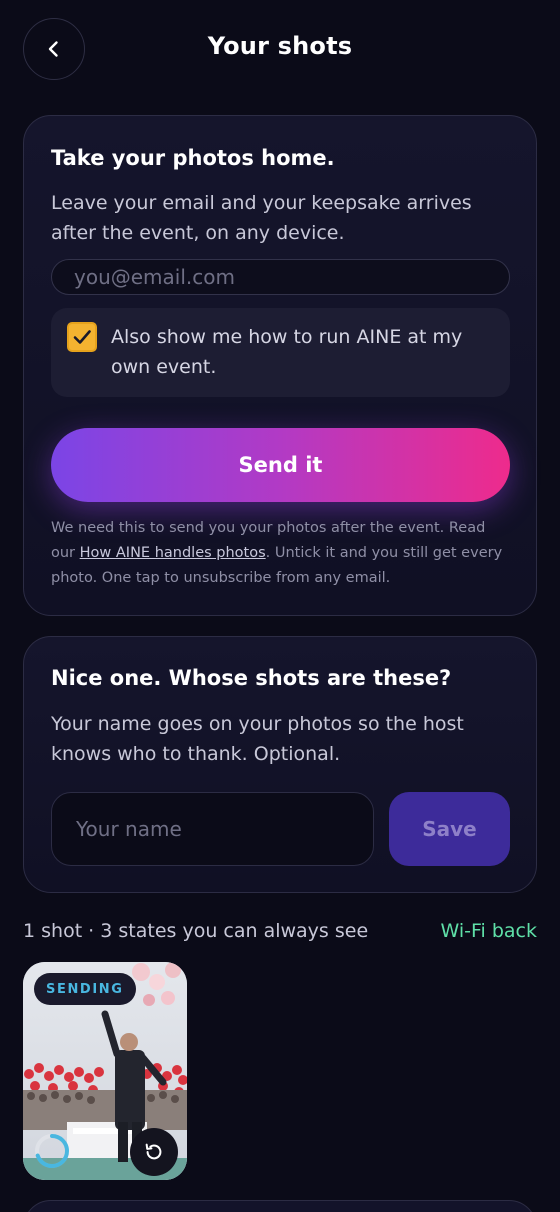  What do you see at coordinates (196, 931) in the screenshot?
I see `shots-summary: 1 shot · 3 states you can always see` at bounding box center [196, 931].